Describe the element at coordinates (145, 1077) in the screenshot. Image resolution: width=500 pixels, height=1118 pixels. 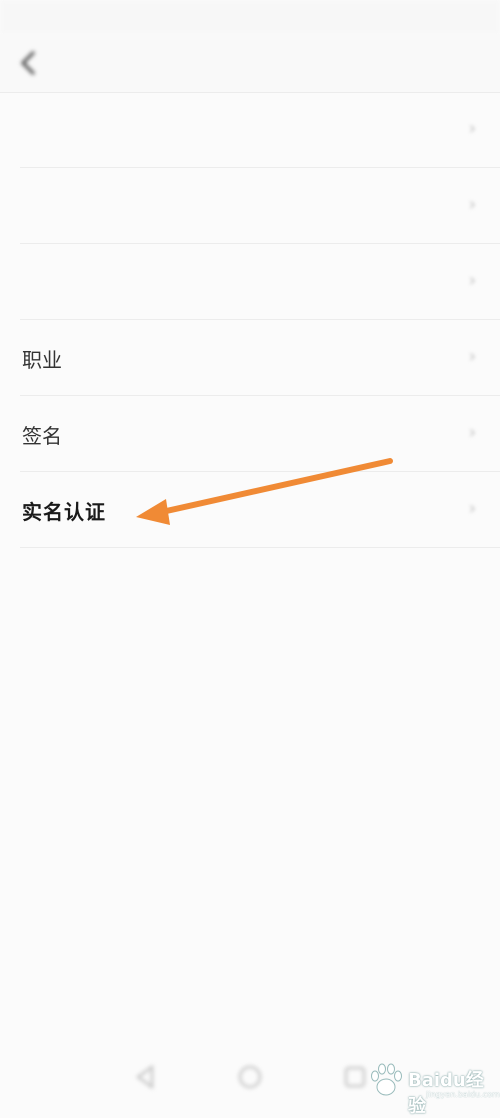
I see `back-triangle-icon` at that location.